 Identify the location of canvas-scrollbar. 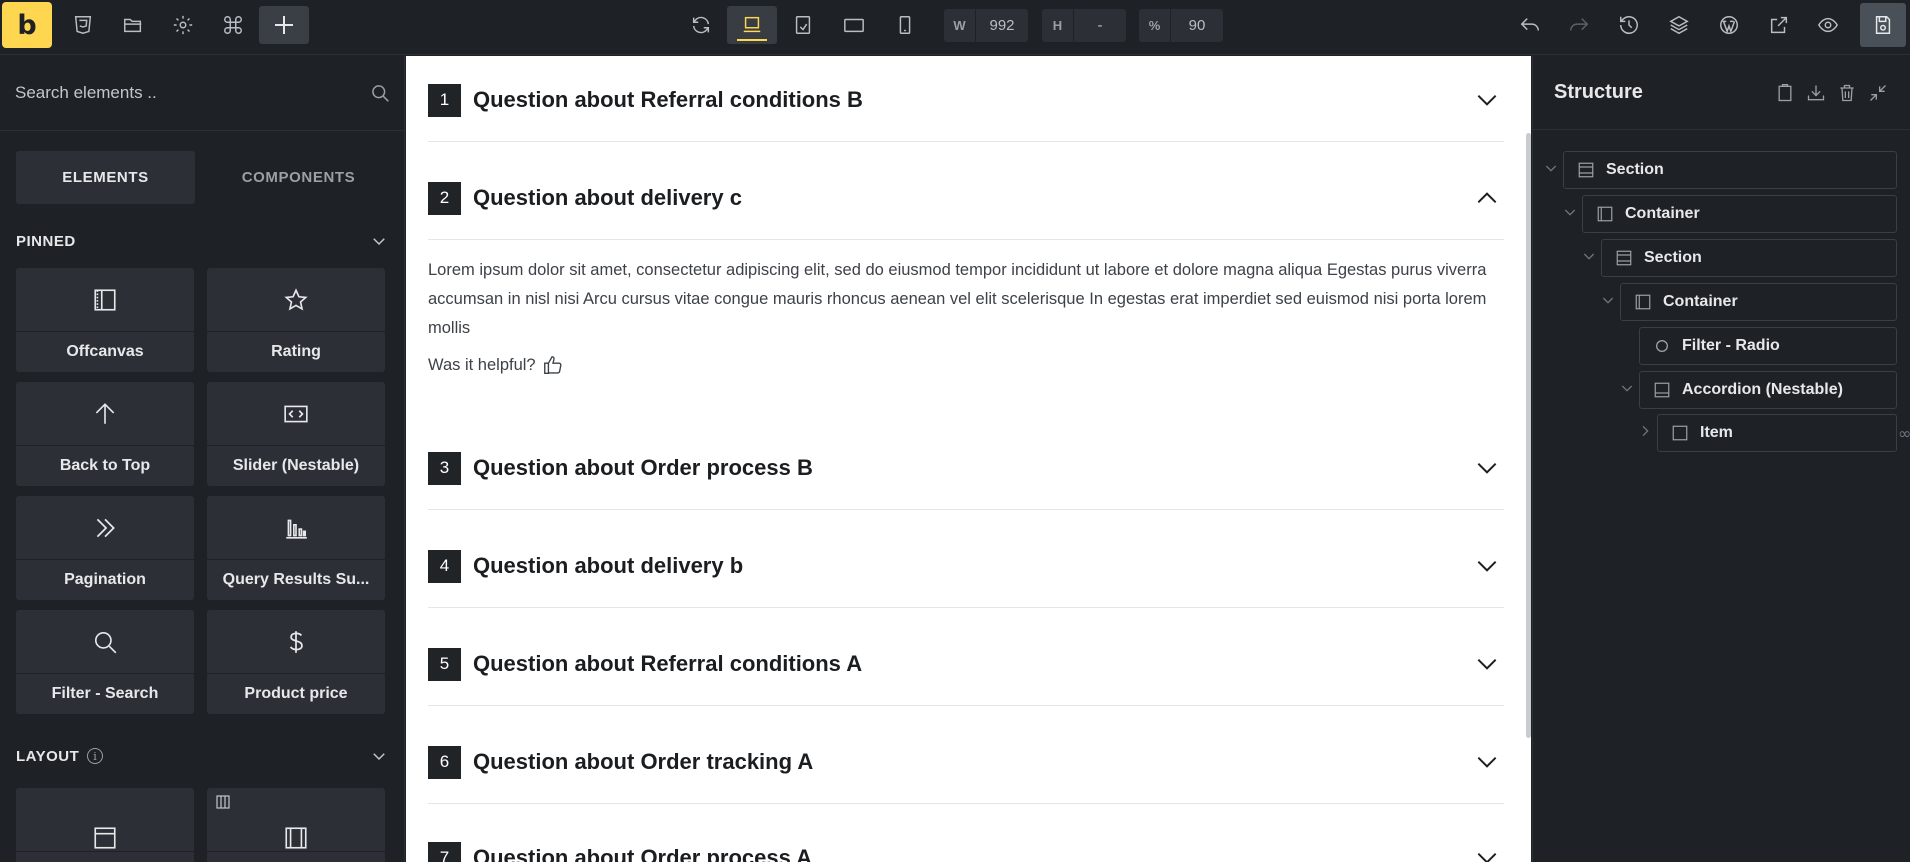
(1528, 435).